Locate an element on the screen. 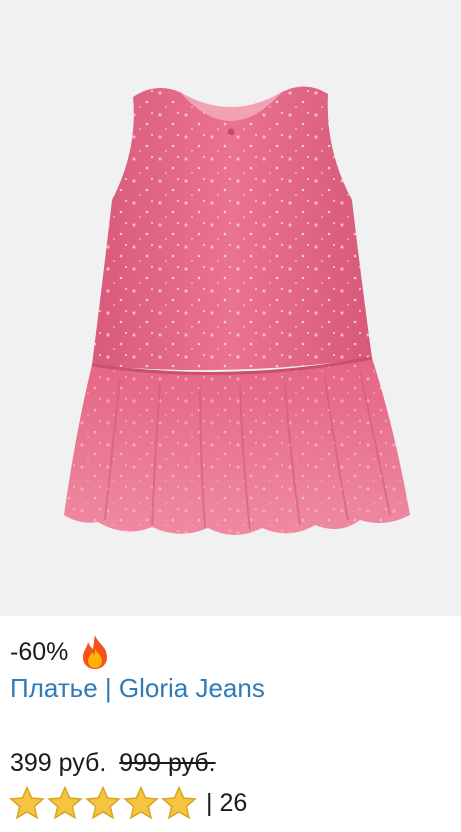 The height and width of the screenshot is (832, 461). fire-icon is located at coordinates (95, 652).